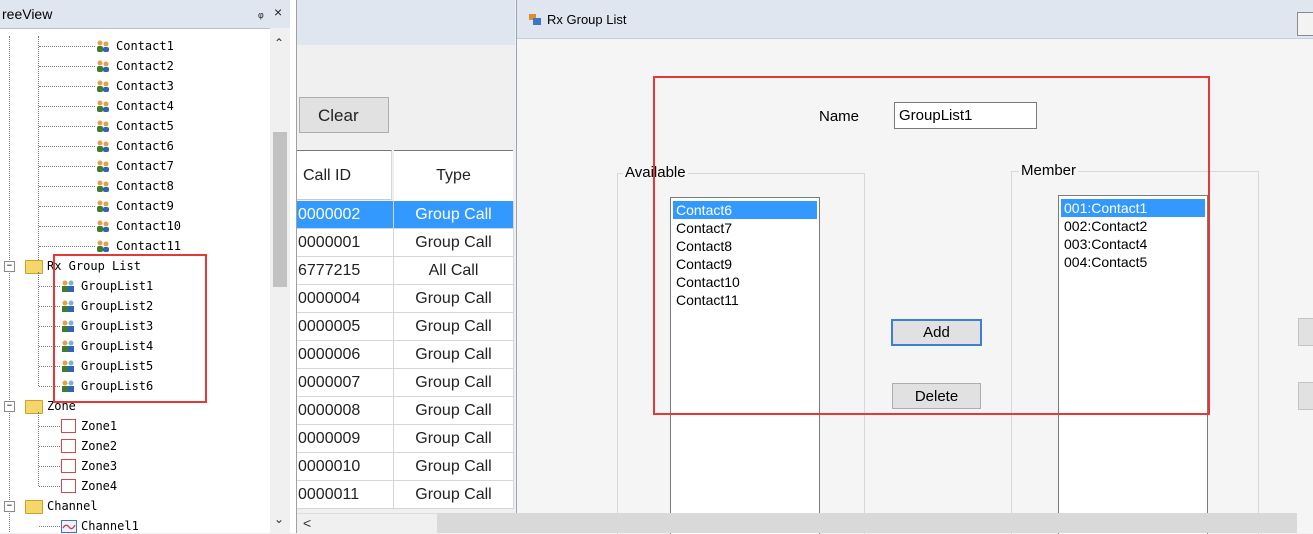  What do you see at coordinates (279, 519) in the screenshot?
I see `scroll-down-icon: ⌄` at bounding box center [279, 519].